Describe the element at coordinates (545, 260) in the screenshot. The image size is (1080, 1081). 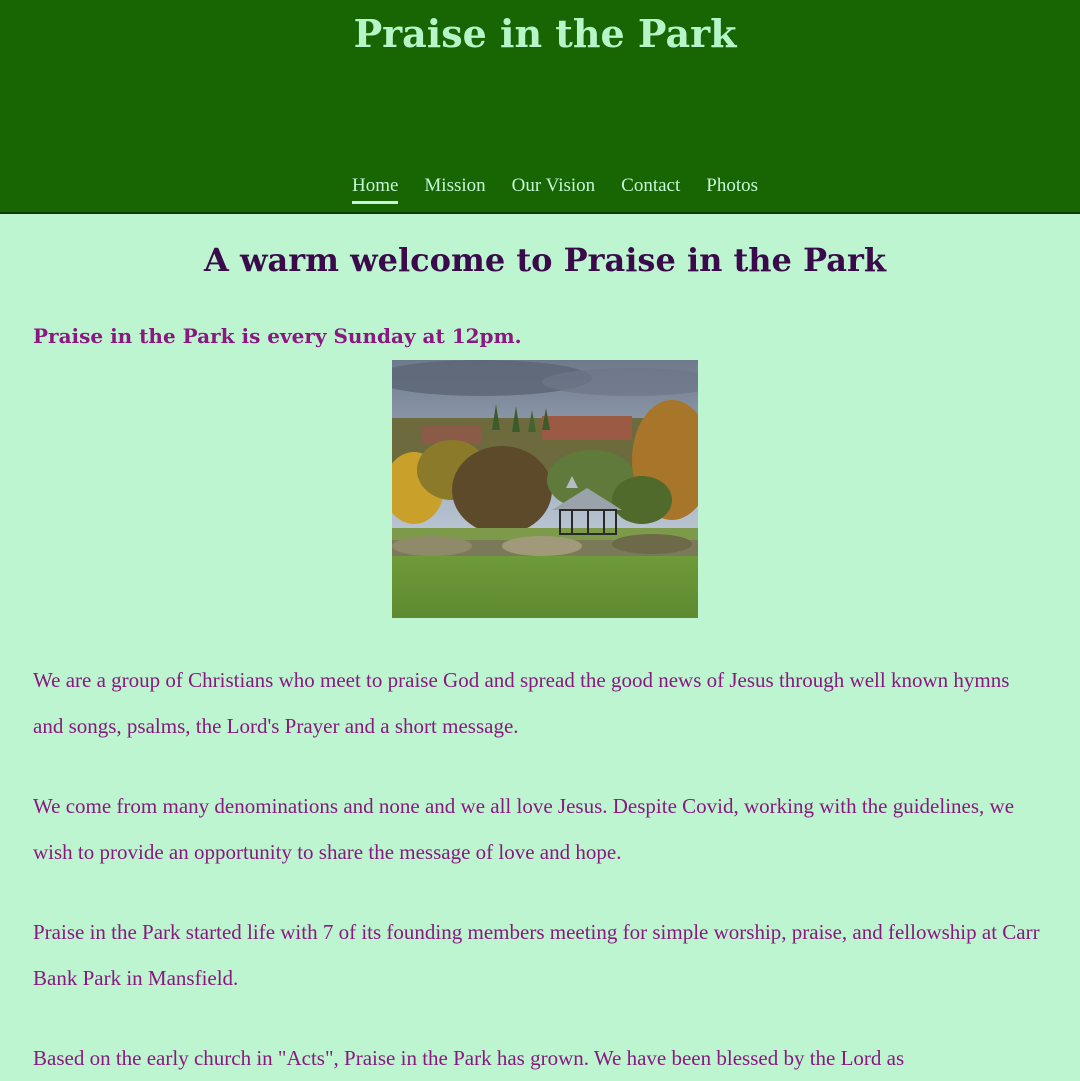
I see `welcome-heading: A warm welcome to Praise in the Park` at that location.